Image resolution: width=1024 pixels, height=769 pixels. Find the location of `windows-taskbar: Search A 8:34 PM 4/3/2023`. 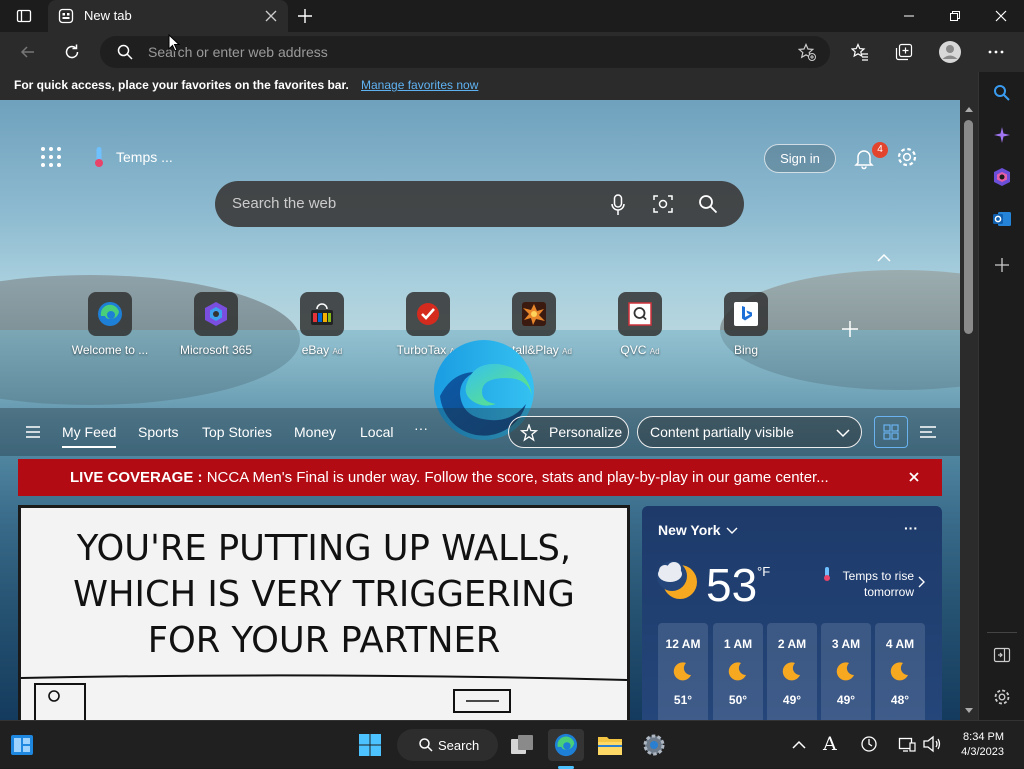

windows-taskbar: Search A 8:34 PM 4/3/2023 is located at coordinates (512, 744).